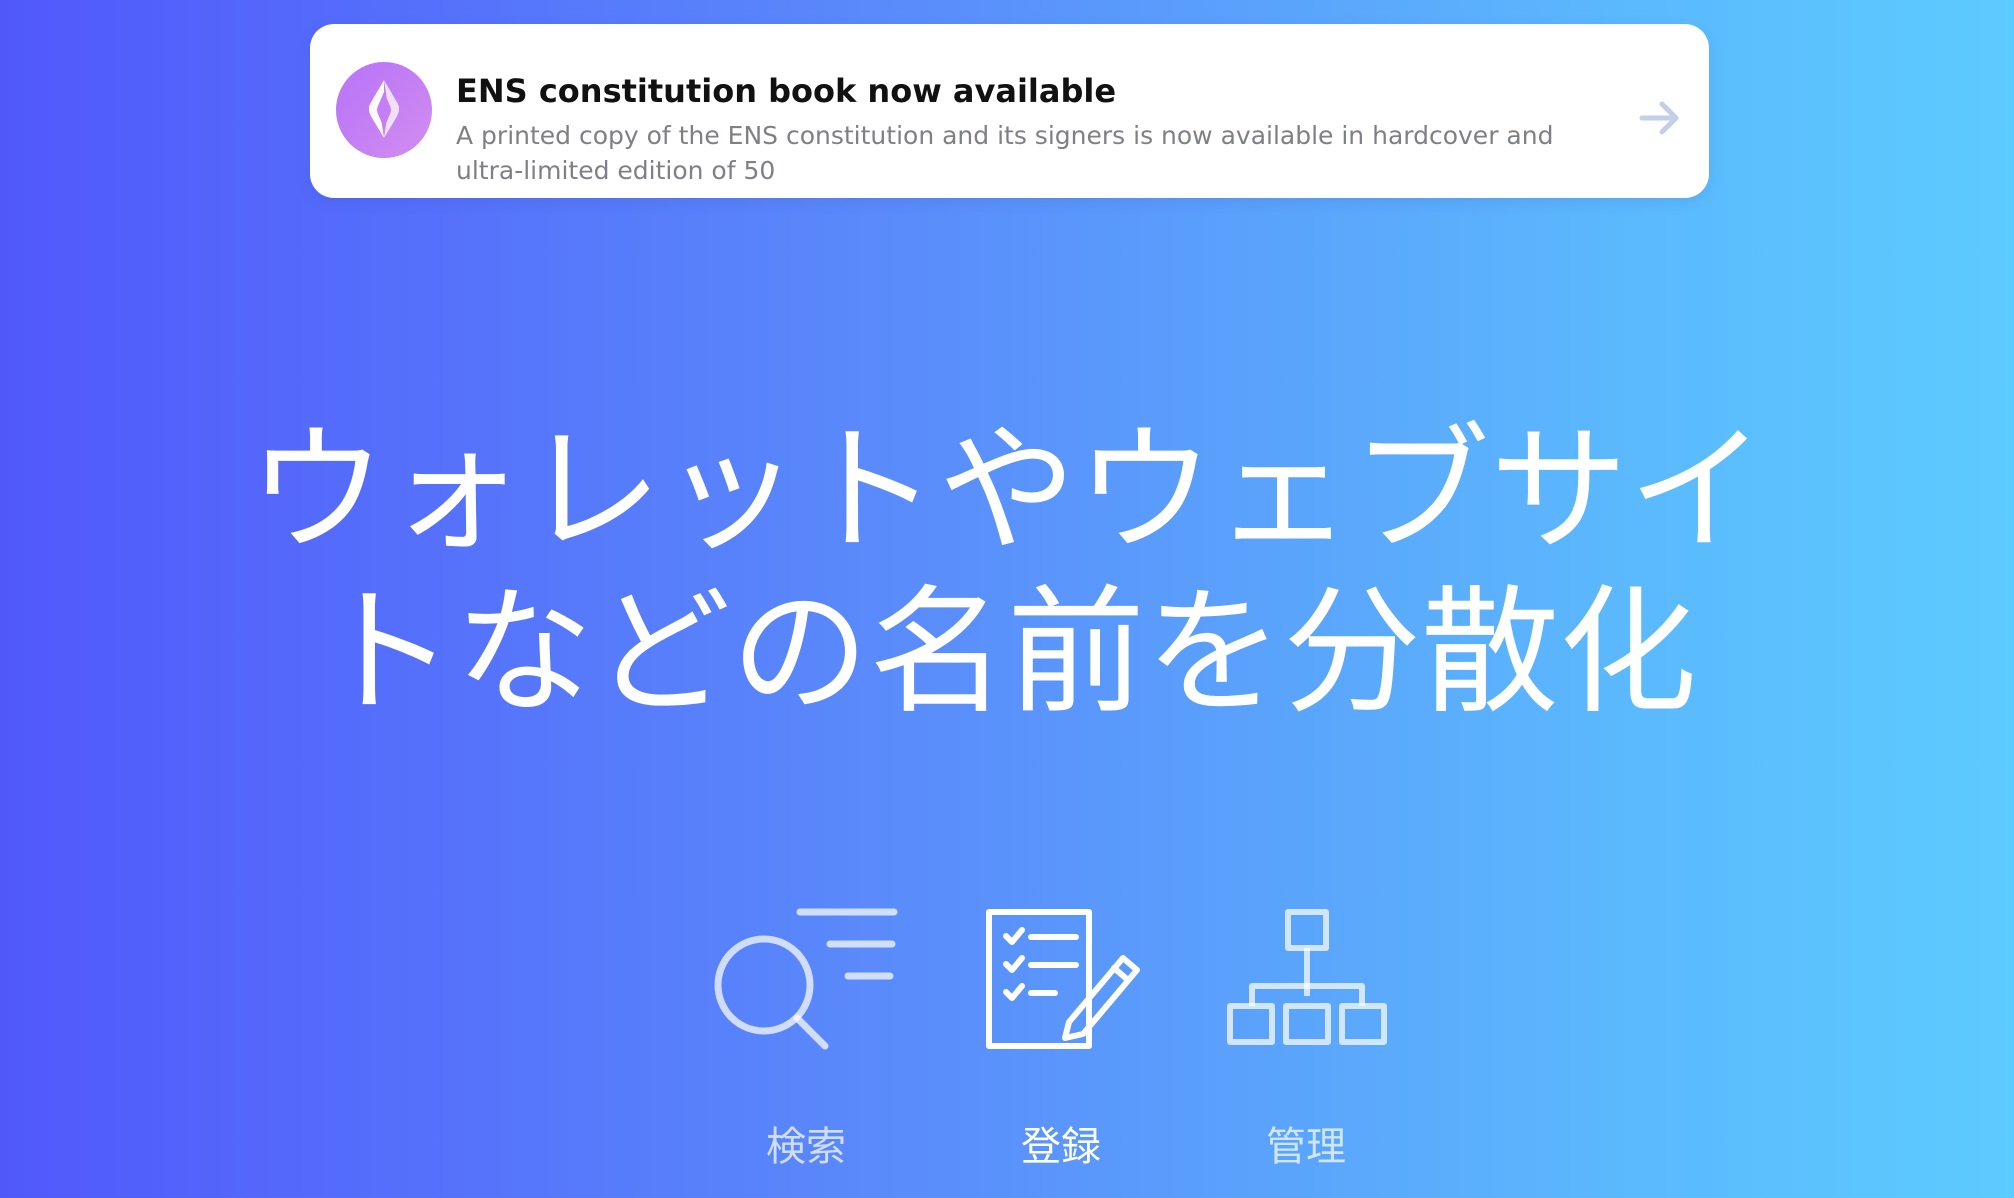 The width and height of the screenshot is (2014, 1198). What do you see at coordinates (1306, 1147) in the screenshot?
I see `feature-manage-label: 管理` at bounding box center [1306, 1147].